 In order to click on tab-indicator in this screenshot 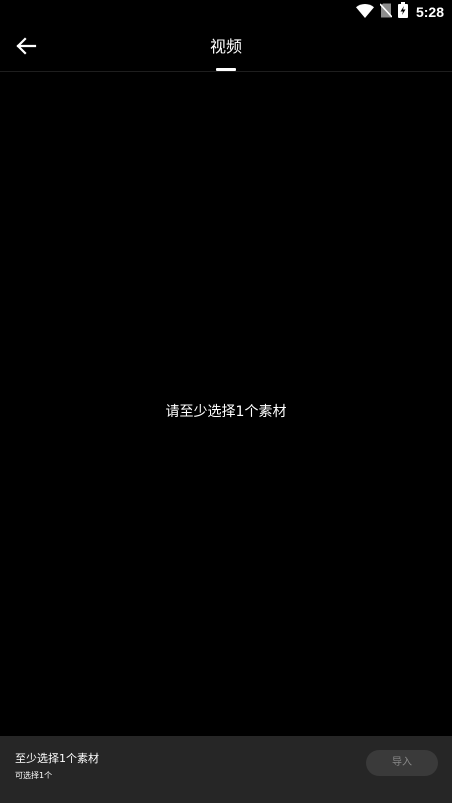, I will do `click(226, 69)`.